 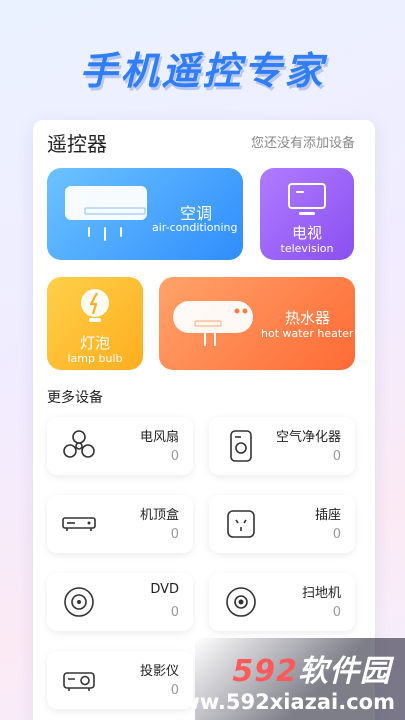 What do you see at coordinates (241, 524) in the screenshot?
I see `socket-icon` at bounding box center [241, 524].